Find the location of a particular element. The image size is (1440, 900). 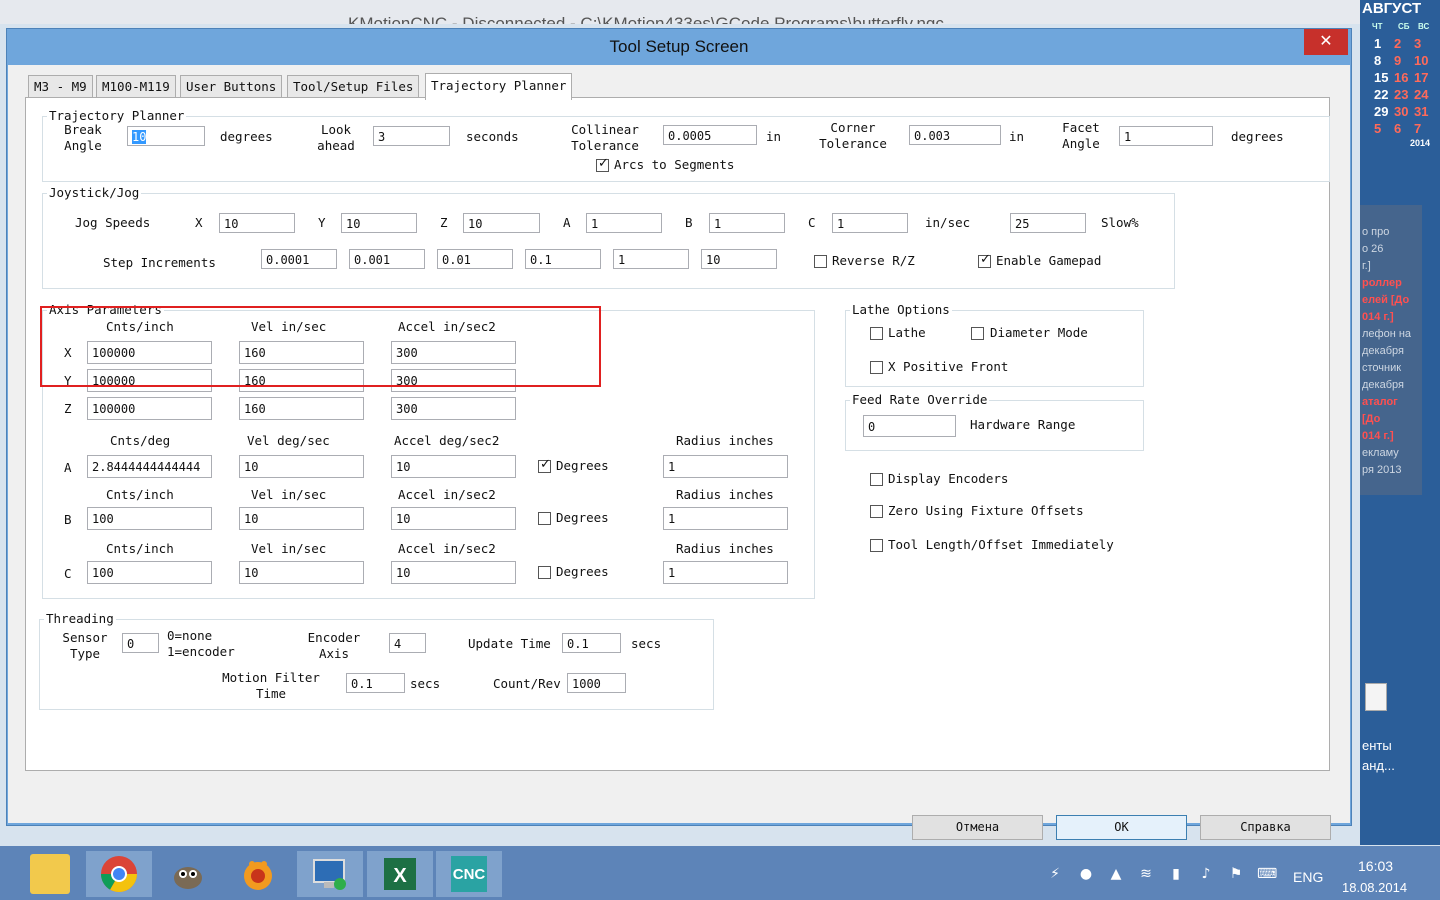

arcs-to-segments-checkbox: ✓ is located at coordinates (602, 164).